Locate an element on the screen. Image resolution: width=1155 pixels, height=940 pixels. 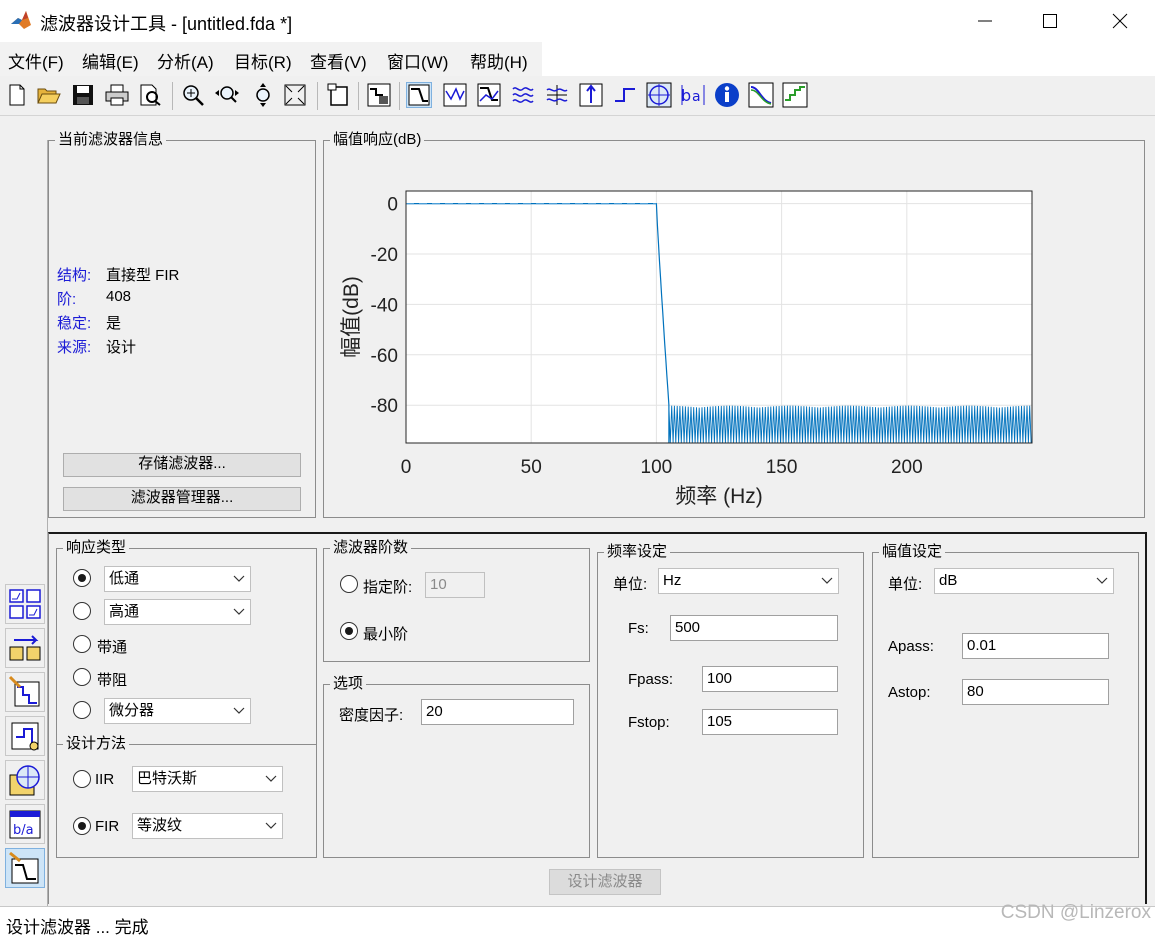
magnitude-response-button is located at coordinates (419, 95).